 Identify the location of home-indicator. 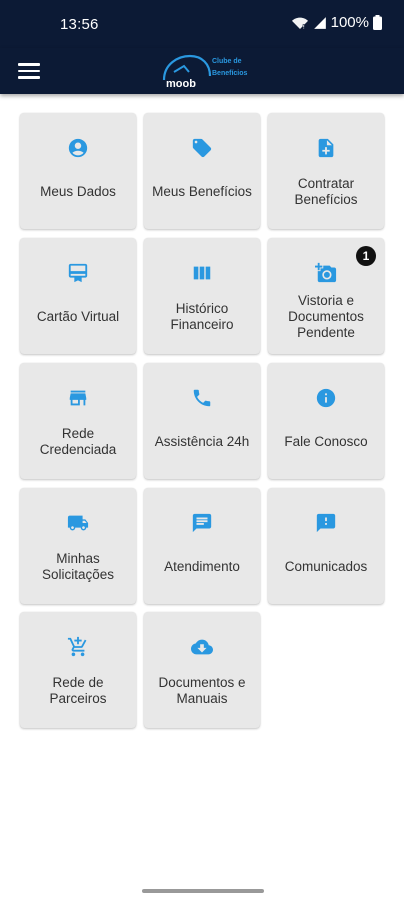
(203, 891).